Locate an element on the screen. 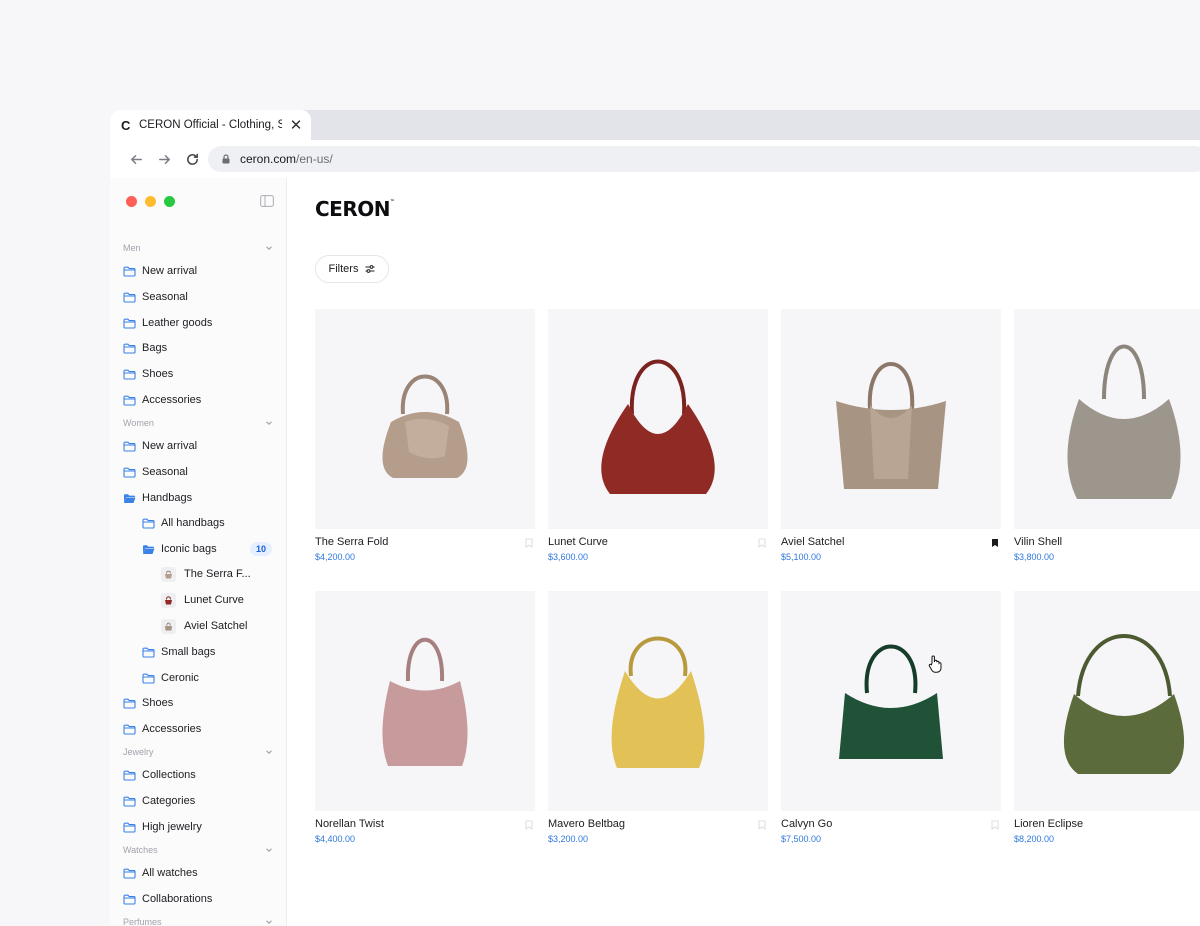 The width and height of the screenshot is (1200, 926). product-name: Lunet Curve is located at coordinates (578, 542).